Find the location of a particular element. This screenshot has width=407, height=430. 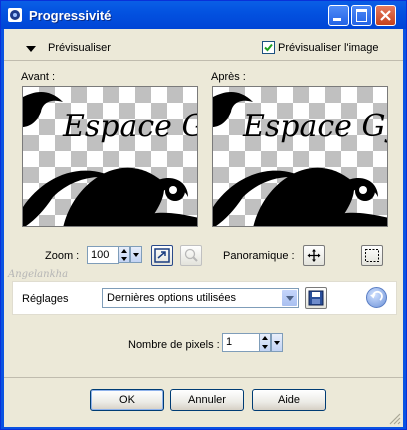

save-settings-button is located at coordinates (316, 298).